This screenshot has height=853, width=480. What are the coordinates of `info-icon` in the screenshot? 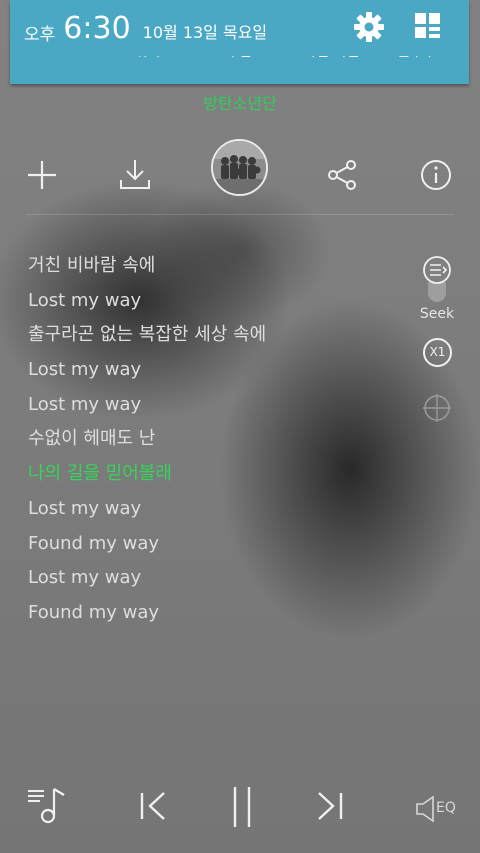 It's located at (436, 175).